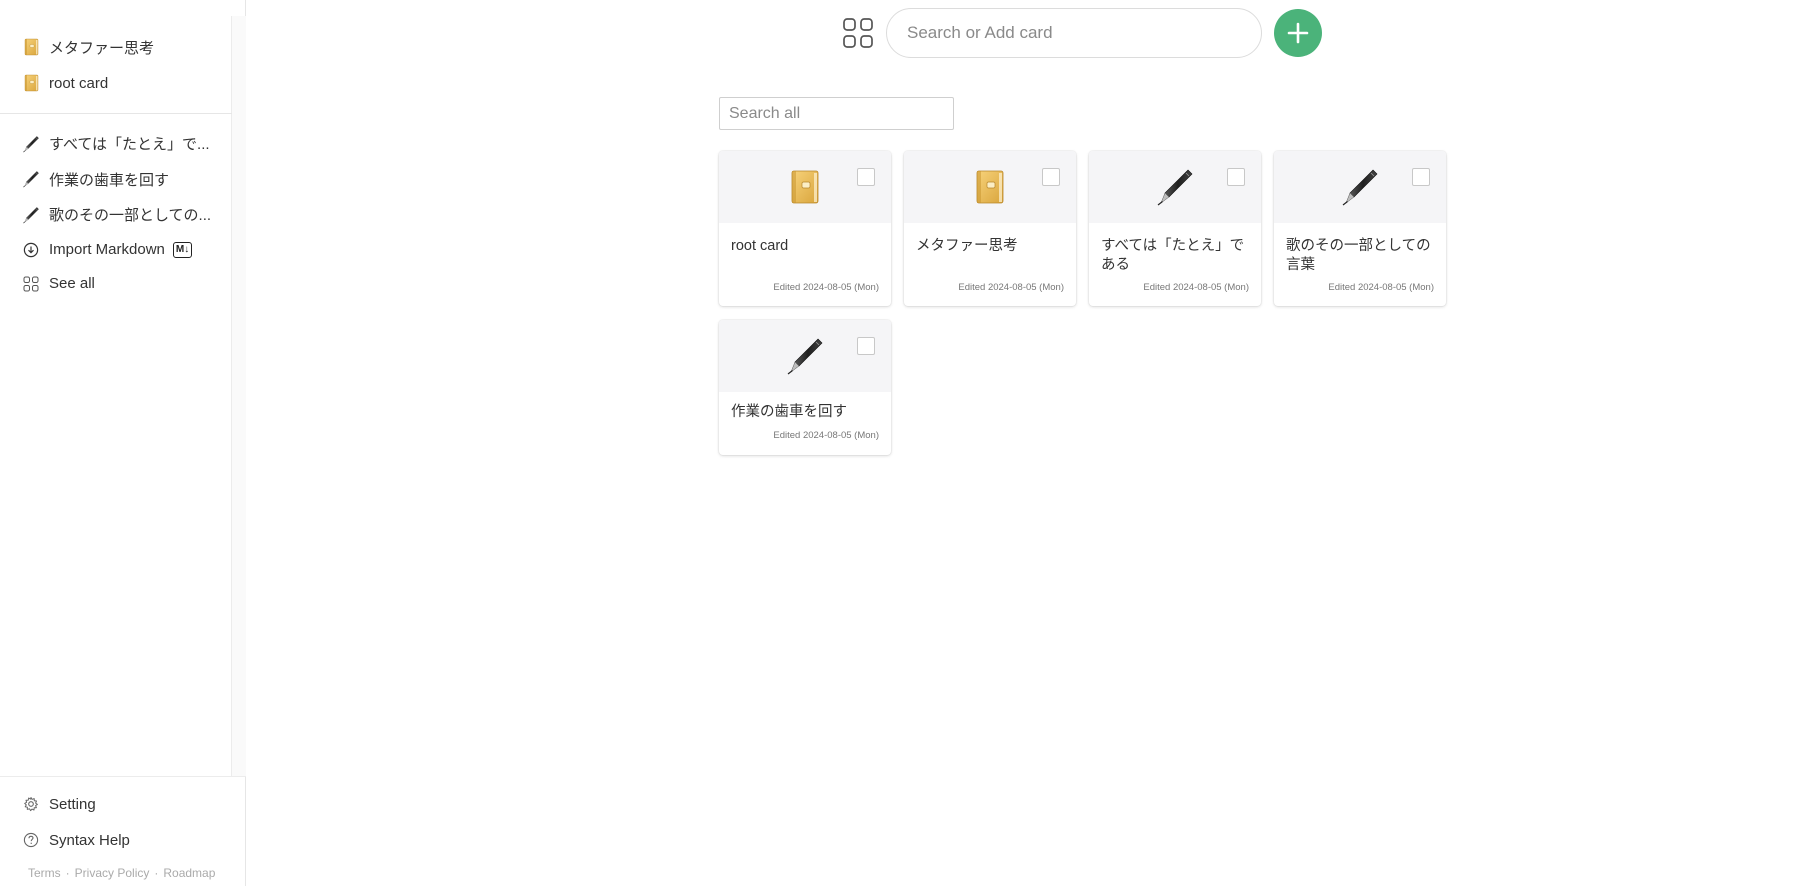 The width and height of the screenshot is (1803, 886). Describe the element at coordinates (967, 246) in the screenshot. I see `card-title: メタファー思考` at that location.